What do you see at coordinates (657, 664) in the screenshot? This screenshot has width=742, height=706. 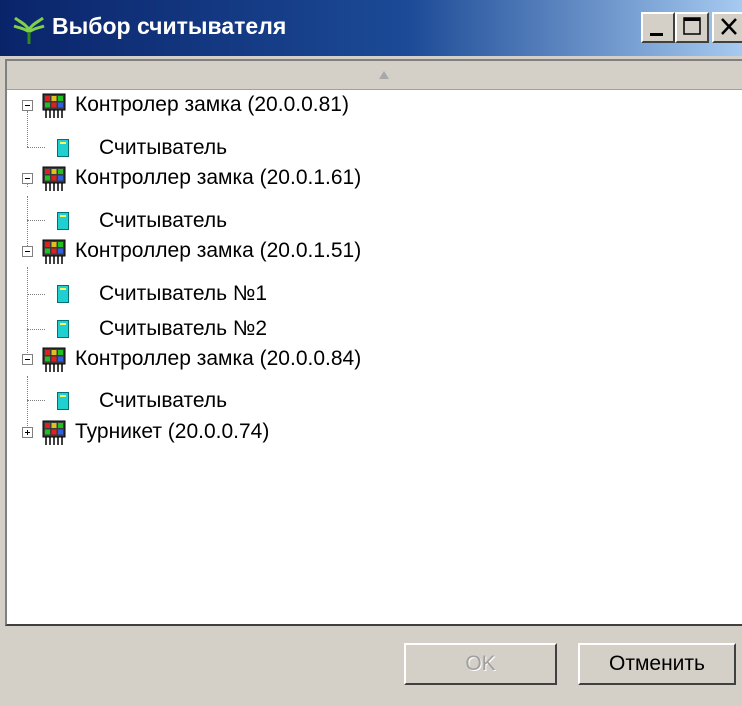 I see `cancel-button: Отменить` at bounding box center [657, 664].